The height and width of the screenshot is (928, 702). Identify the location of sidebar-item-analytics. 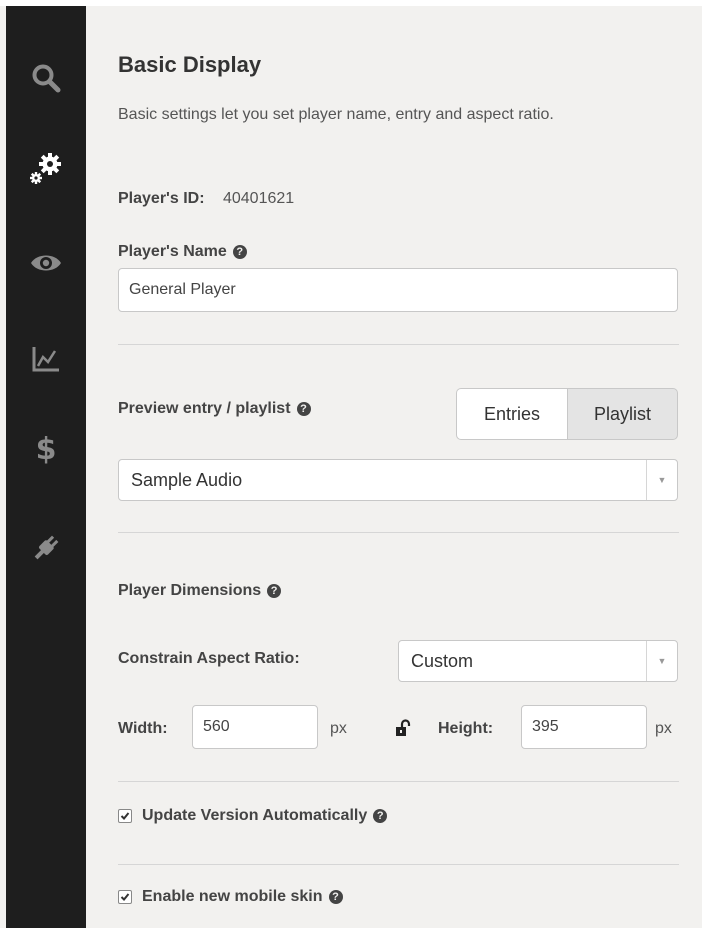
(46, 359).